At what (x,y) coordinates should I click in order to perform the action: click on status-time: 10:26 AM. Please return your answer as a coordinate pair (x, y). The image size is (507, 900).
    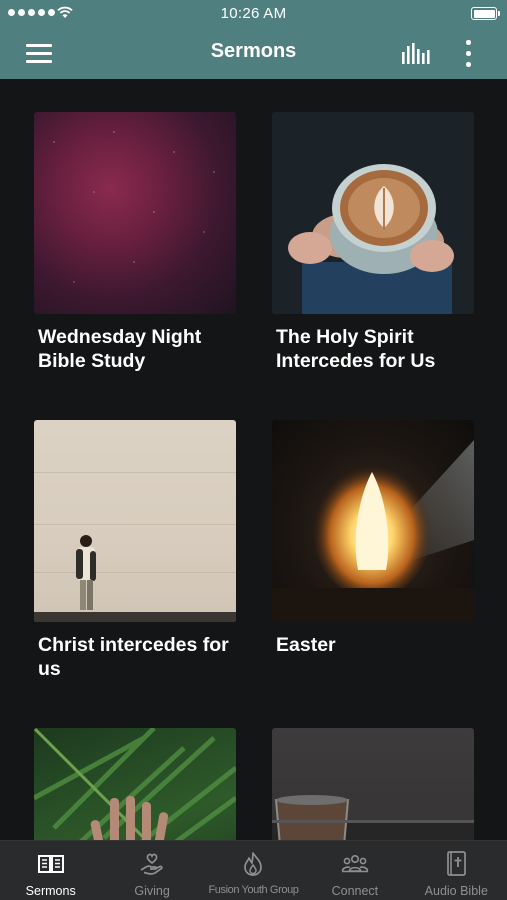
    Looking at the image, I should click on (253, 13).